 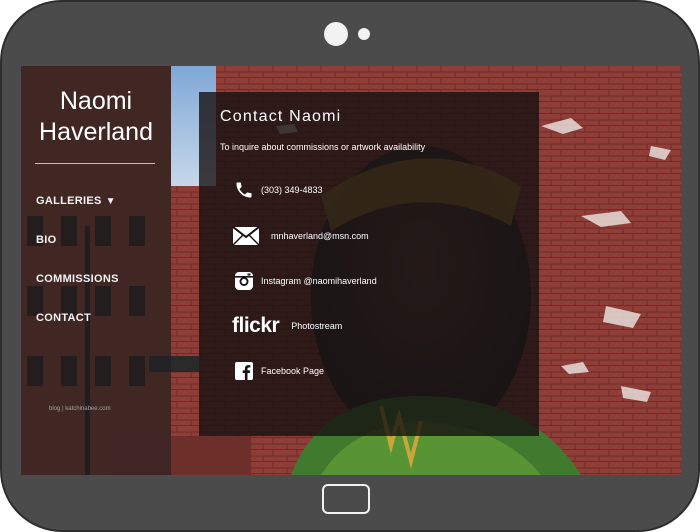 I want to click on contact-flickr: flickr Photostream, so click(x=287, y=326).